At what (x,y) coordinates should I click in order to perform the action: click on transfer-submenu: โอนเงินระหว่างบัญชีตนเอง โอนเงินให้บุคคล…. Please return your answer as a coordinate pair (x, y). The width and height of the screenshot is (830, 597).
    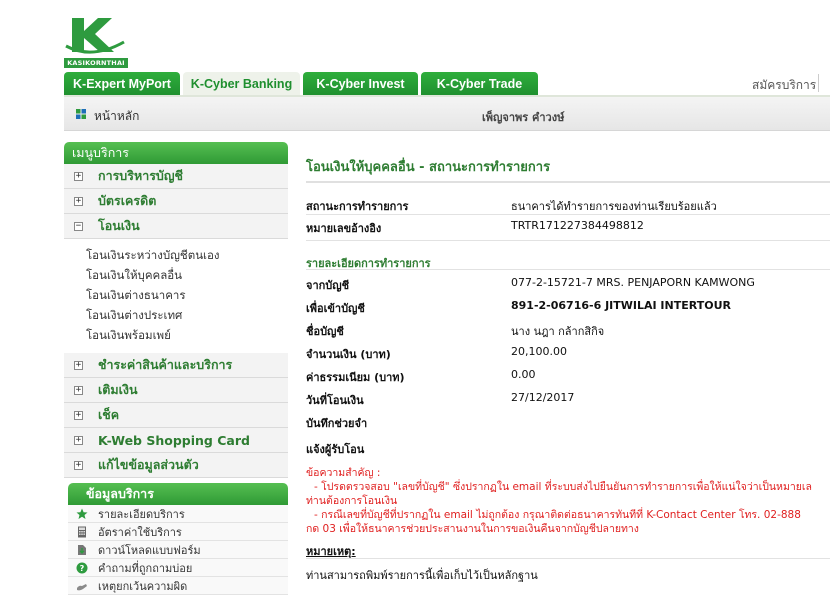
    Looking at the image, I should click on (176, 296).